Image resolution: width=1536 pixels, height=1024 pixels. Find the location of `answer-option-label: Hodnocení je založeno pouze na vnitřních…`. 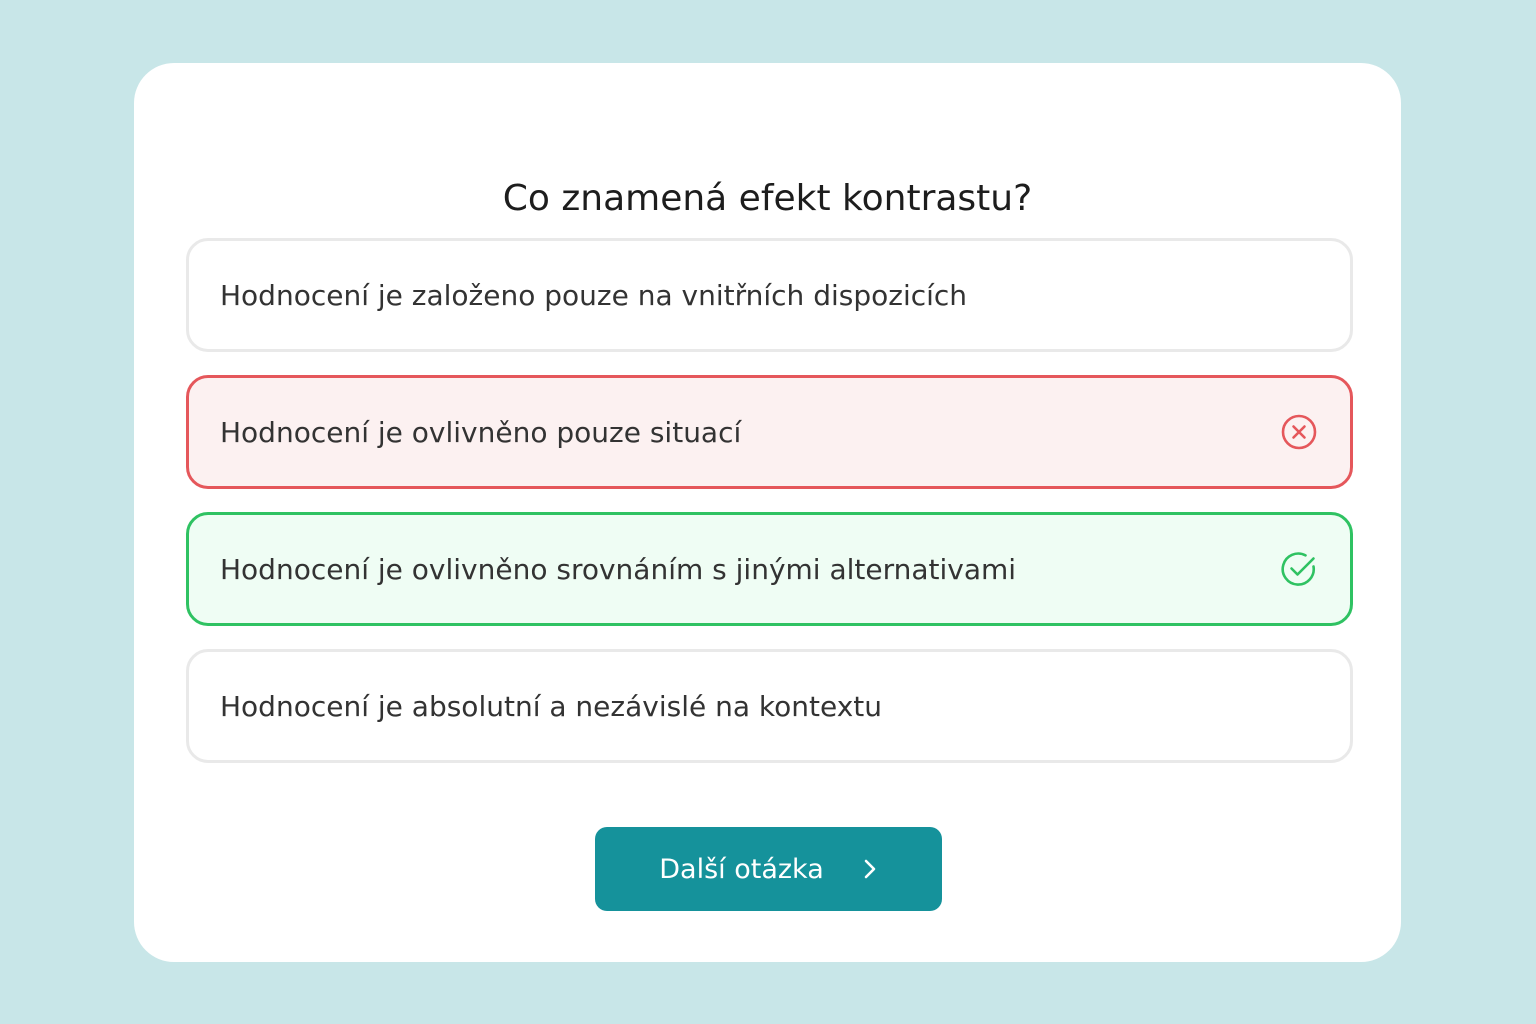

answer-option-label: Hodnocení je založeno pouze na vnitřních… is located at coordinates (594, 295).